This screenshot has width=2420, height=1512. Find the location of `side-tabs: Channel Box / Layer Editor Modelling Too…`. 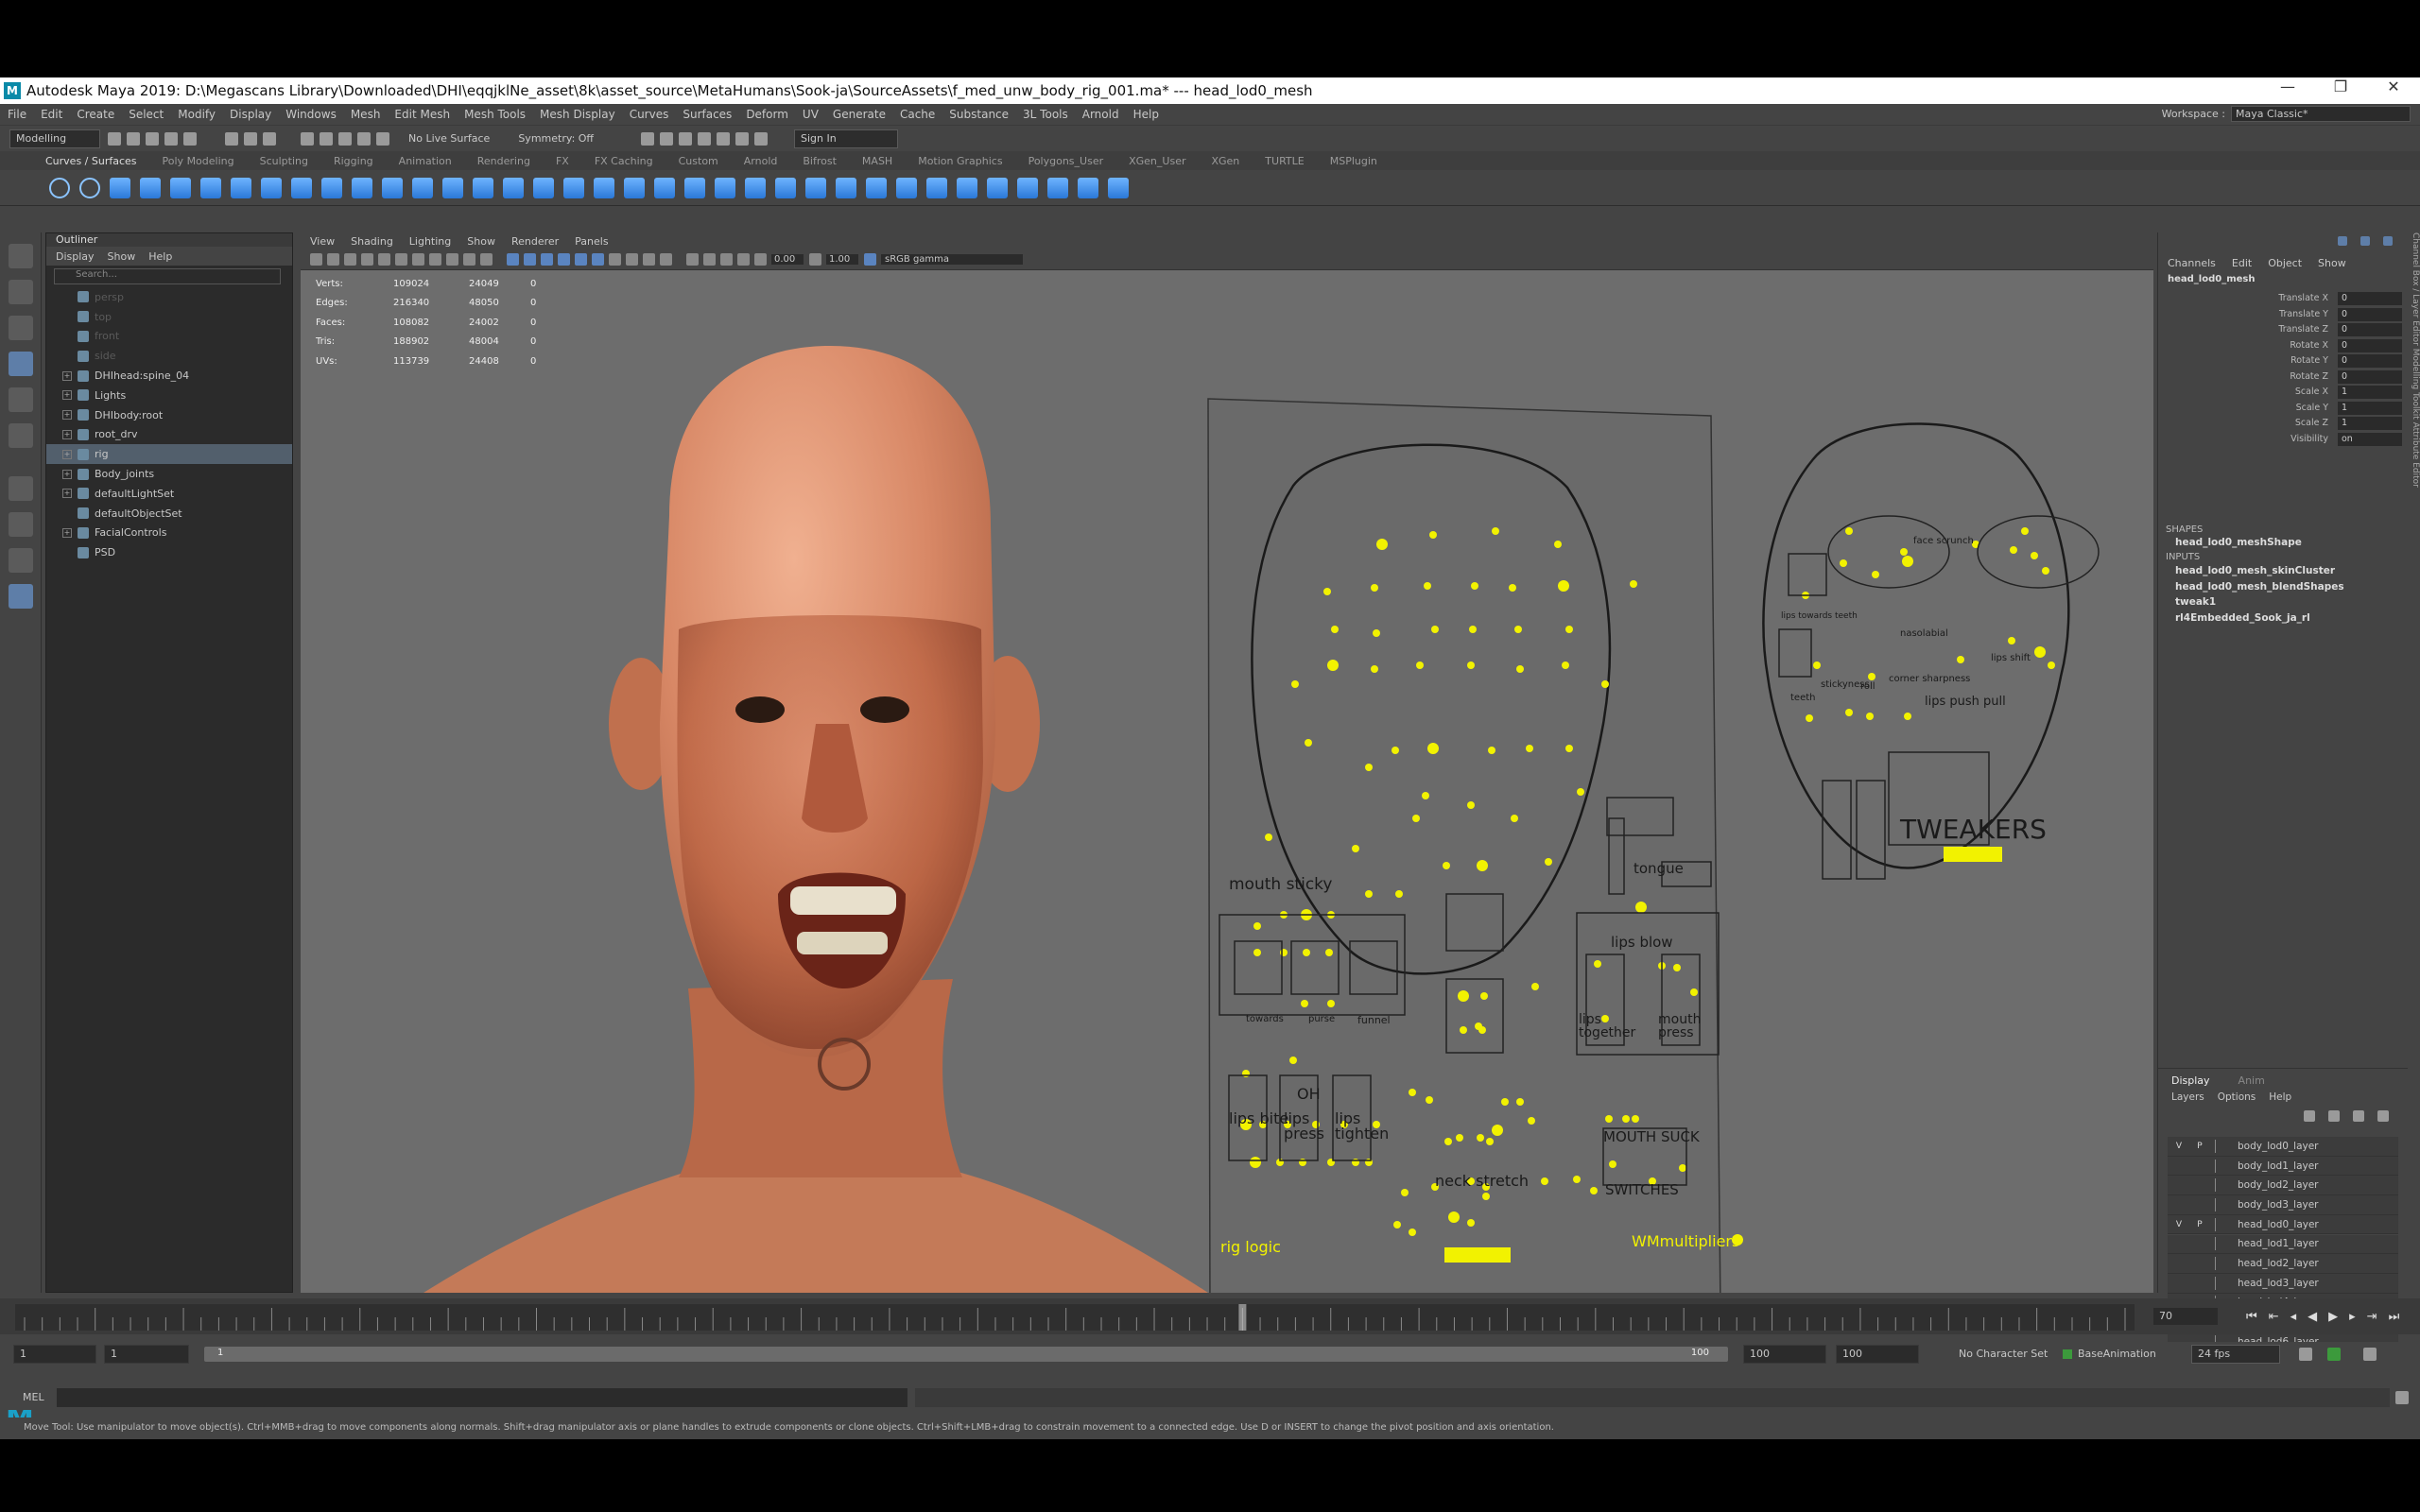

side-tabs: Channel Box / Layer Editor Modelling Too… is located at coordinates (2415, 610).